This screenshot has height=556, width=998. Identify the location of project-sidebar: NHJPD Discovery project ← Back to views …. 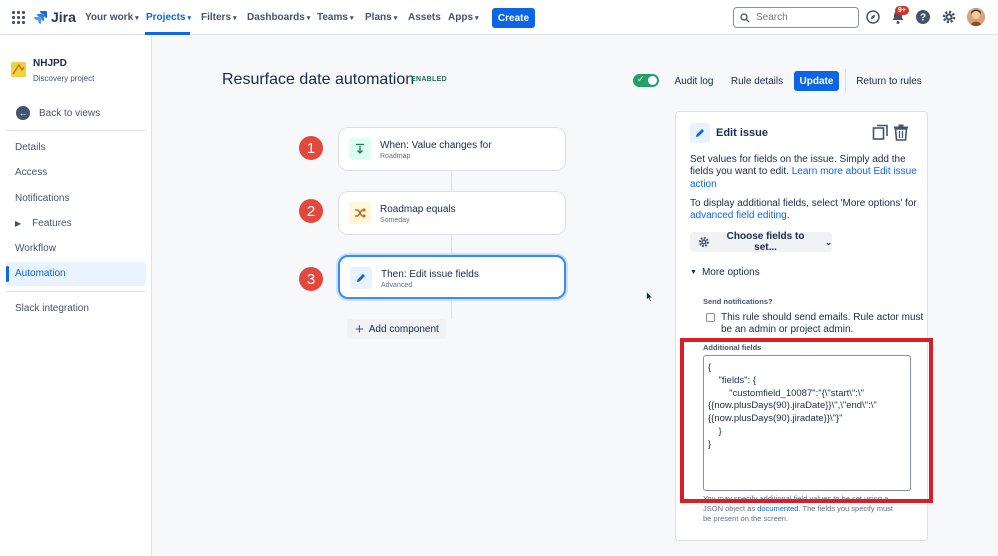
(76, 296).